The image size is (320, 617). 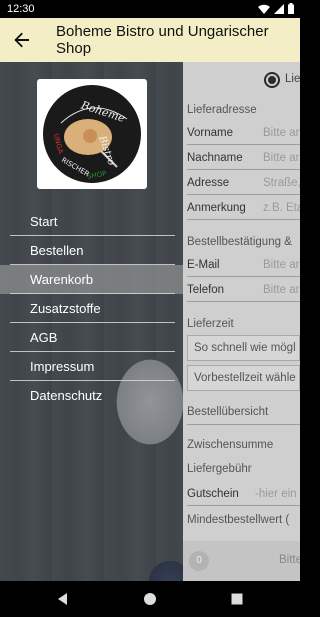 I want to click on field-placeholder: Straße,, so click(x=281, y=183).